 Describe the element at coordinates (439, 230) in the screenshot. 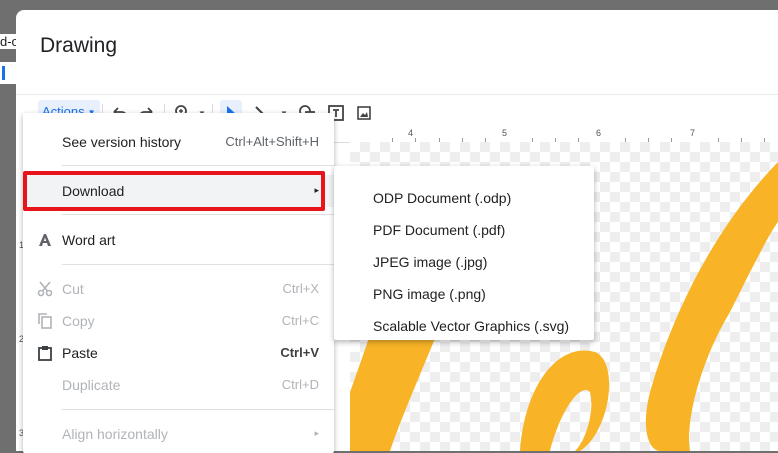

I see `download-option-label: PDF Document (.pdf)` at that location.